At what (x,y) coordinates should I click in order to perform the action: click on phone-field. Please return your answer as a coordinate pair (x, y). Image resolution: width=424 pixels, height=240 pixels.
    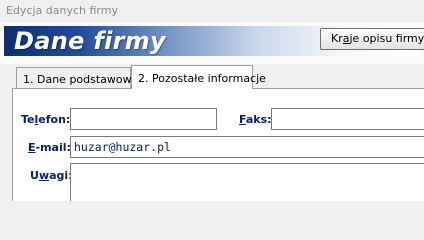
    Looking at the image, I should click on (143, 119).